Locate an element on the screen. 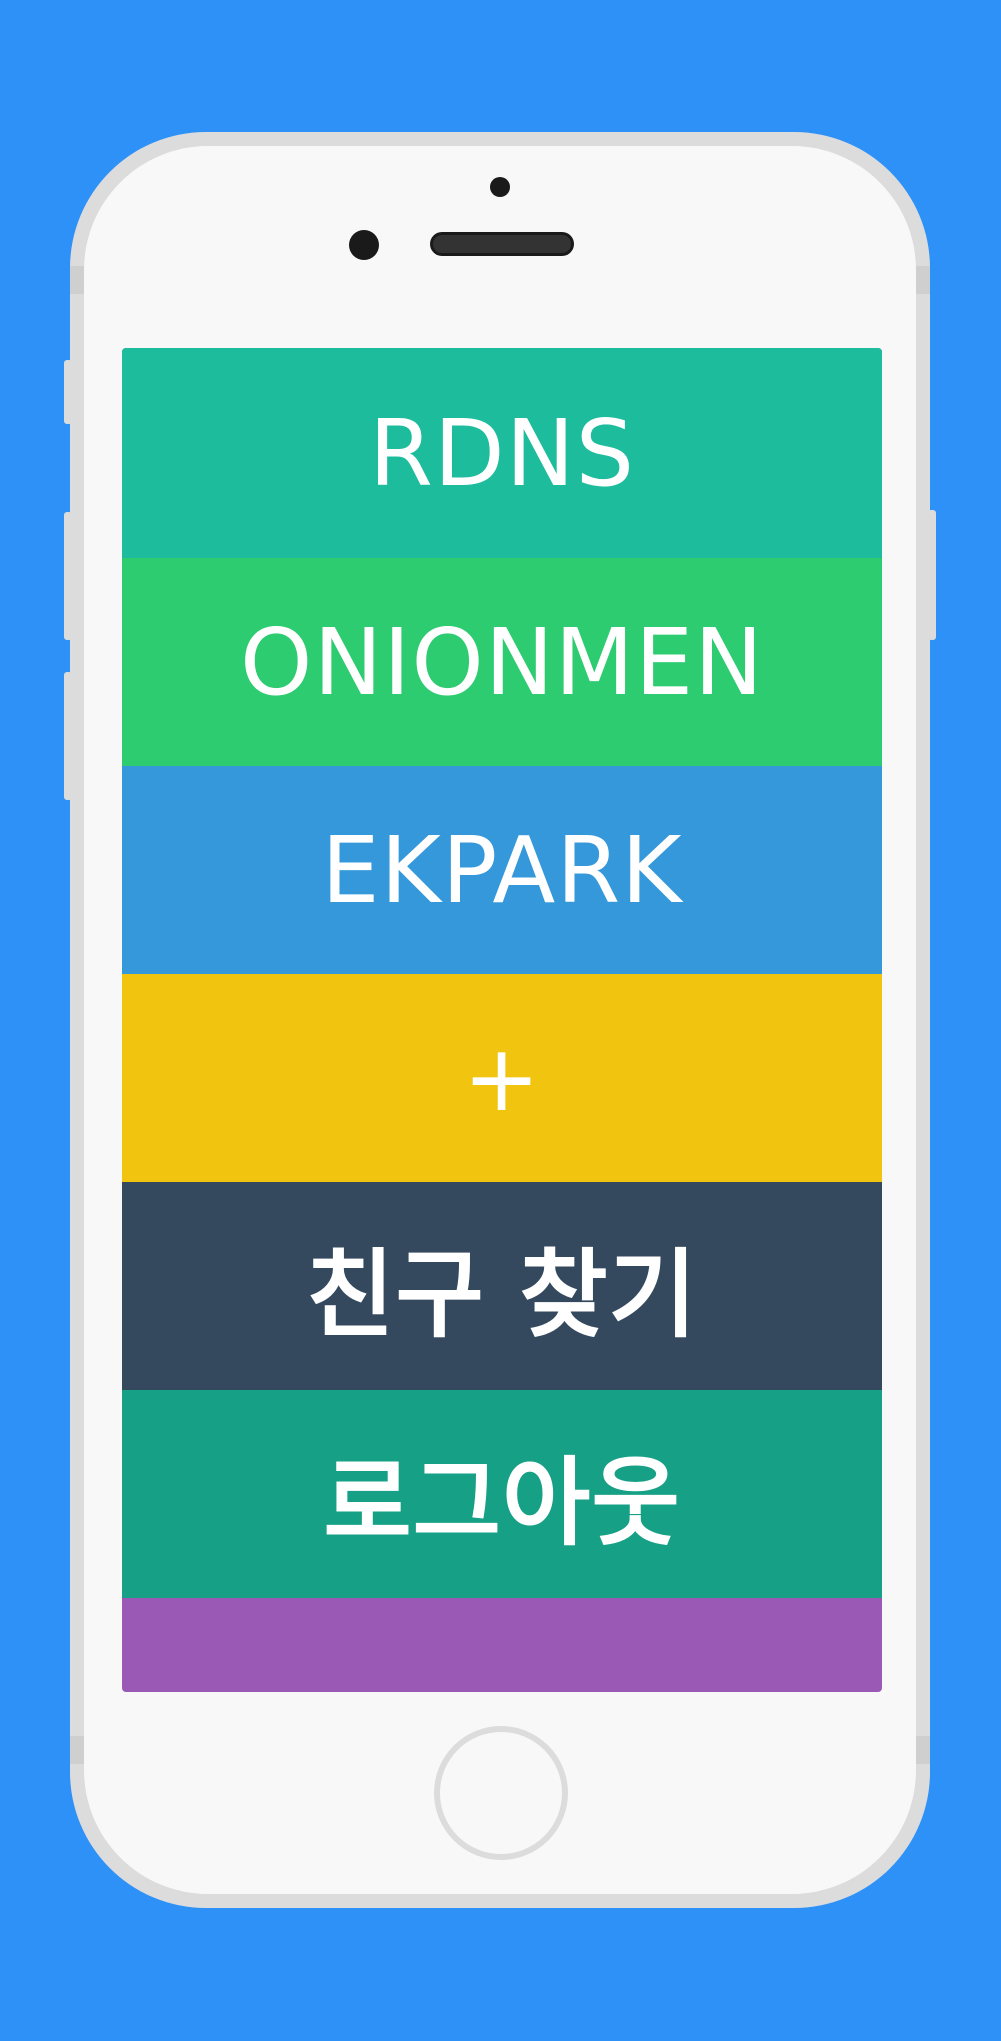 This screenshot has width=1001, height=2041. menu-item-rdns: RDNS is located at coordinates (502, 453).